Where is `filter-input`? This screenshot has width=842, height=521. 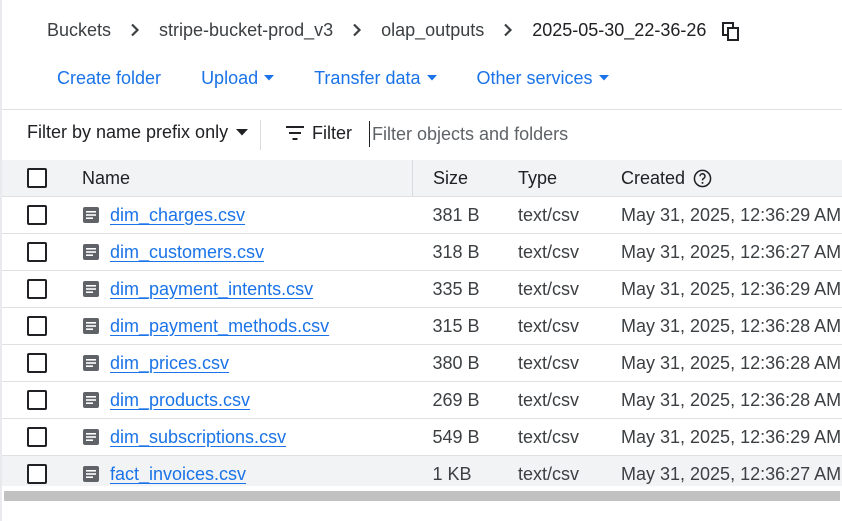 filter-input is located at coordinates (590, 134).